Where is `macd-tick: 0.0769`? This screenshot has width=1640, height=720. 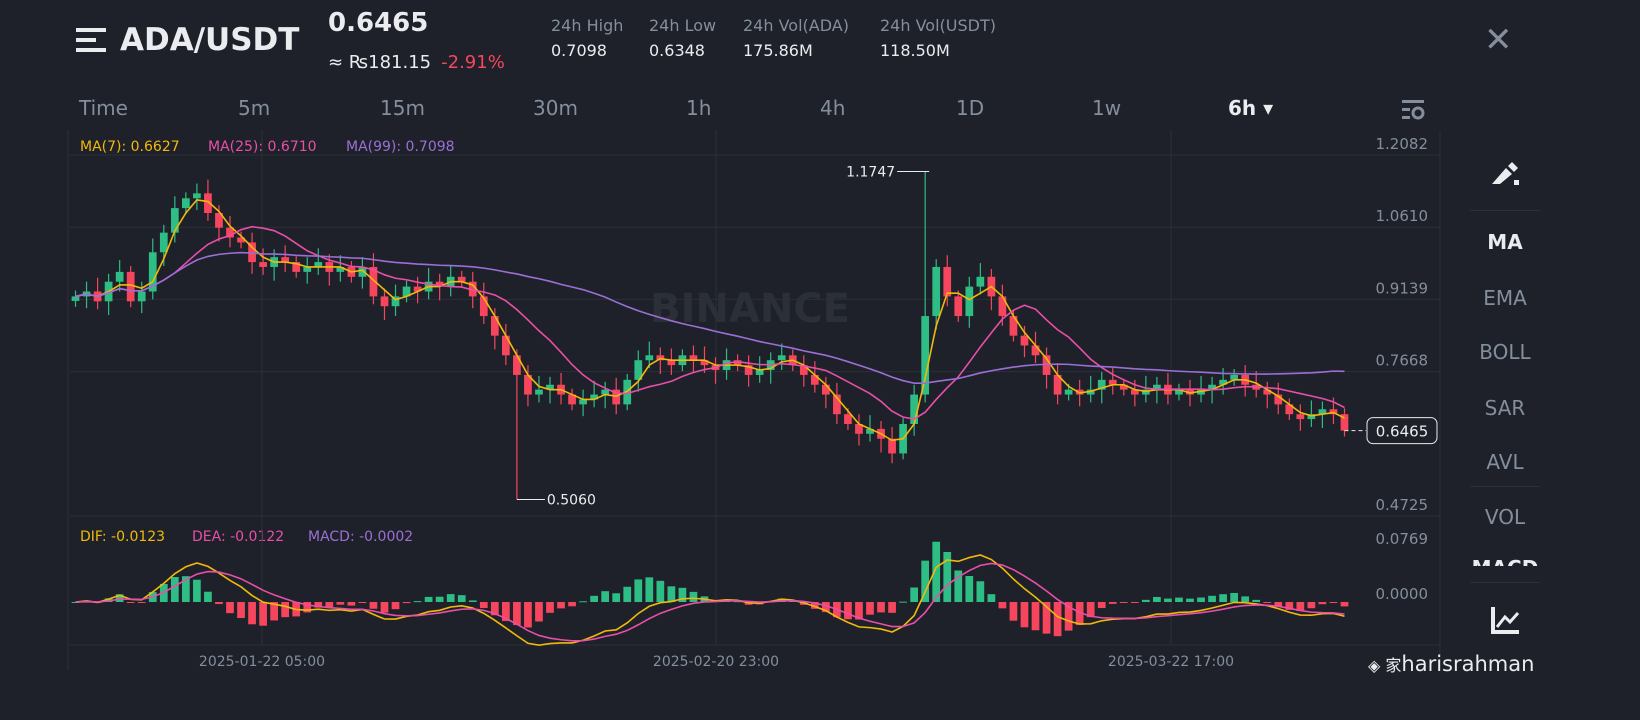
macd-tick: 0.0769 is located at coordinates (1402, 539).